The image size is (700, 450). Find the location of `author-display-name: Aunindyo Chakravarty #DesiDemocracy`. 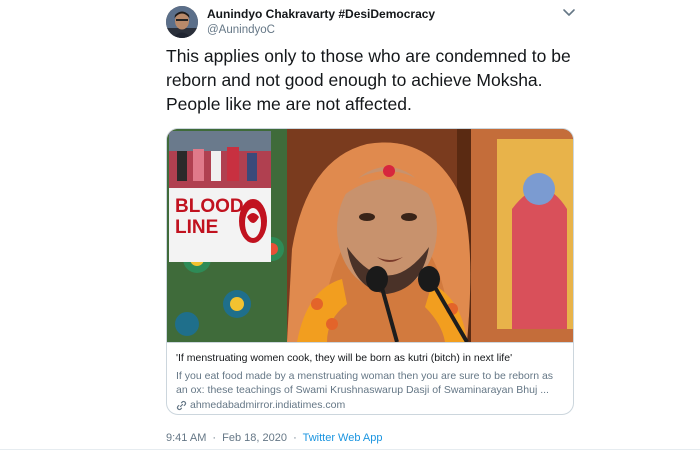

author-display-name: Aunindyo Chakravarty #DesiDemocracy is located at coordinates (321, 14).